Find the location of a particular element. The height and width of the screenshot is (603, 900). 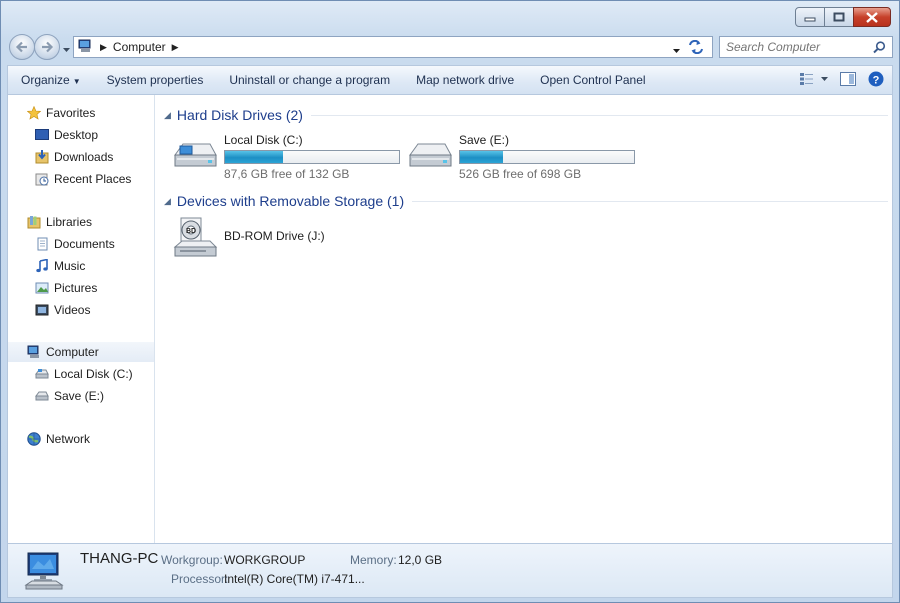

libraries-icon is located at coordinates (34, 222).